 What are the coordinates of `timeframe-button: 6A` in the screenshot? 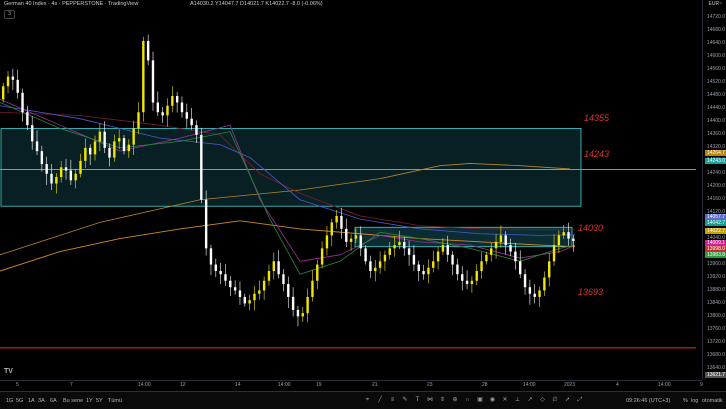 It's located at (53, 401).